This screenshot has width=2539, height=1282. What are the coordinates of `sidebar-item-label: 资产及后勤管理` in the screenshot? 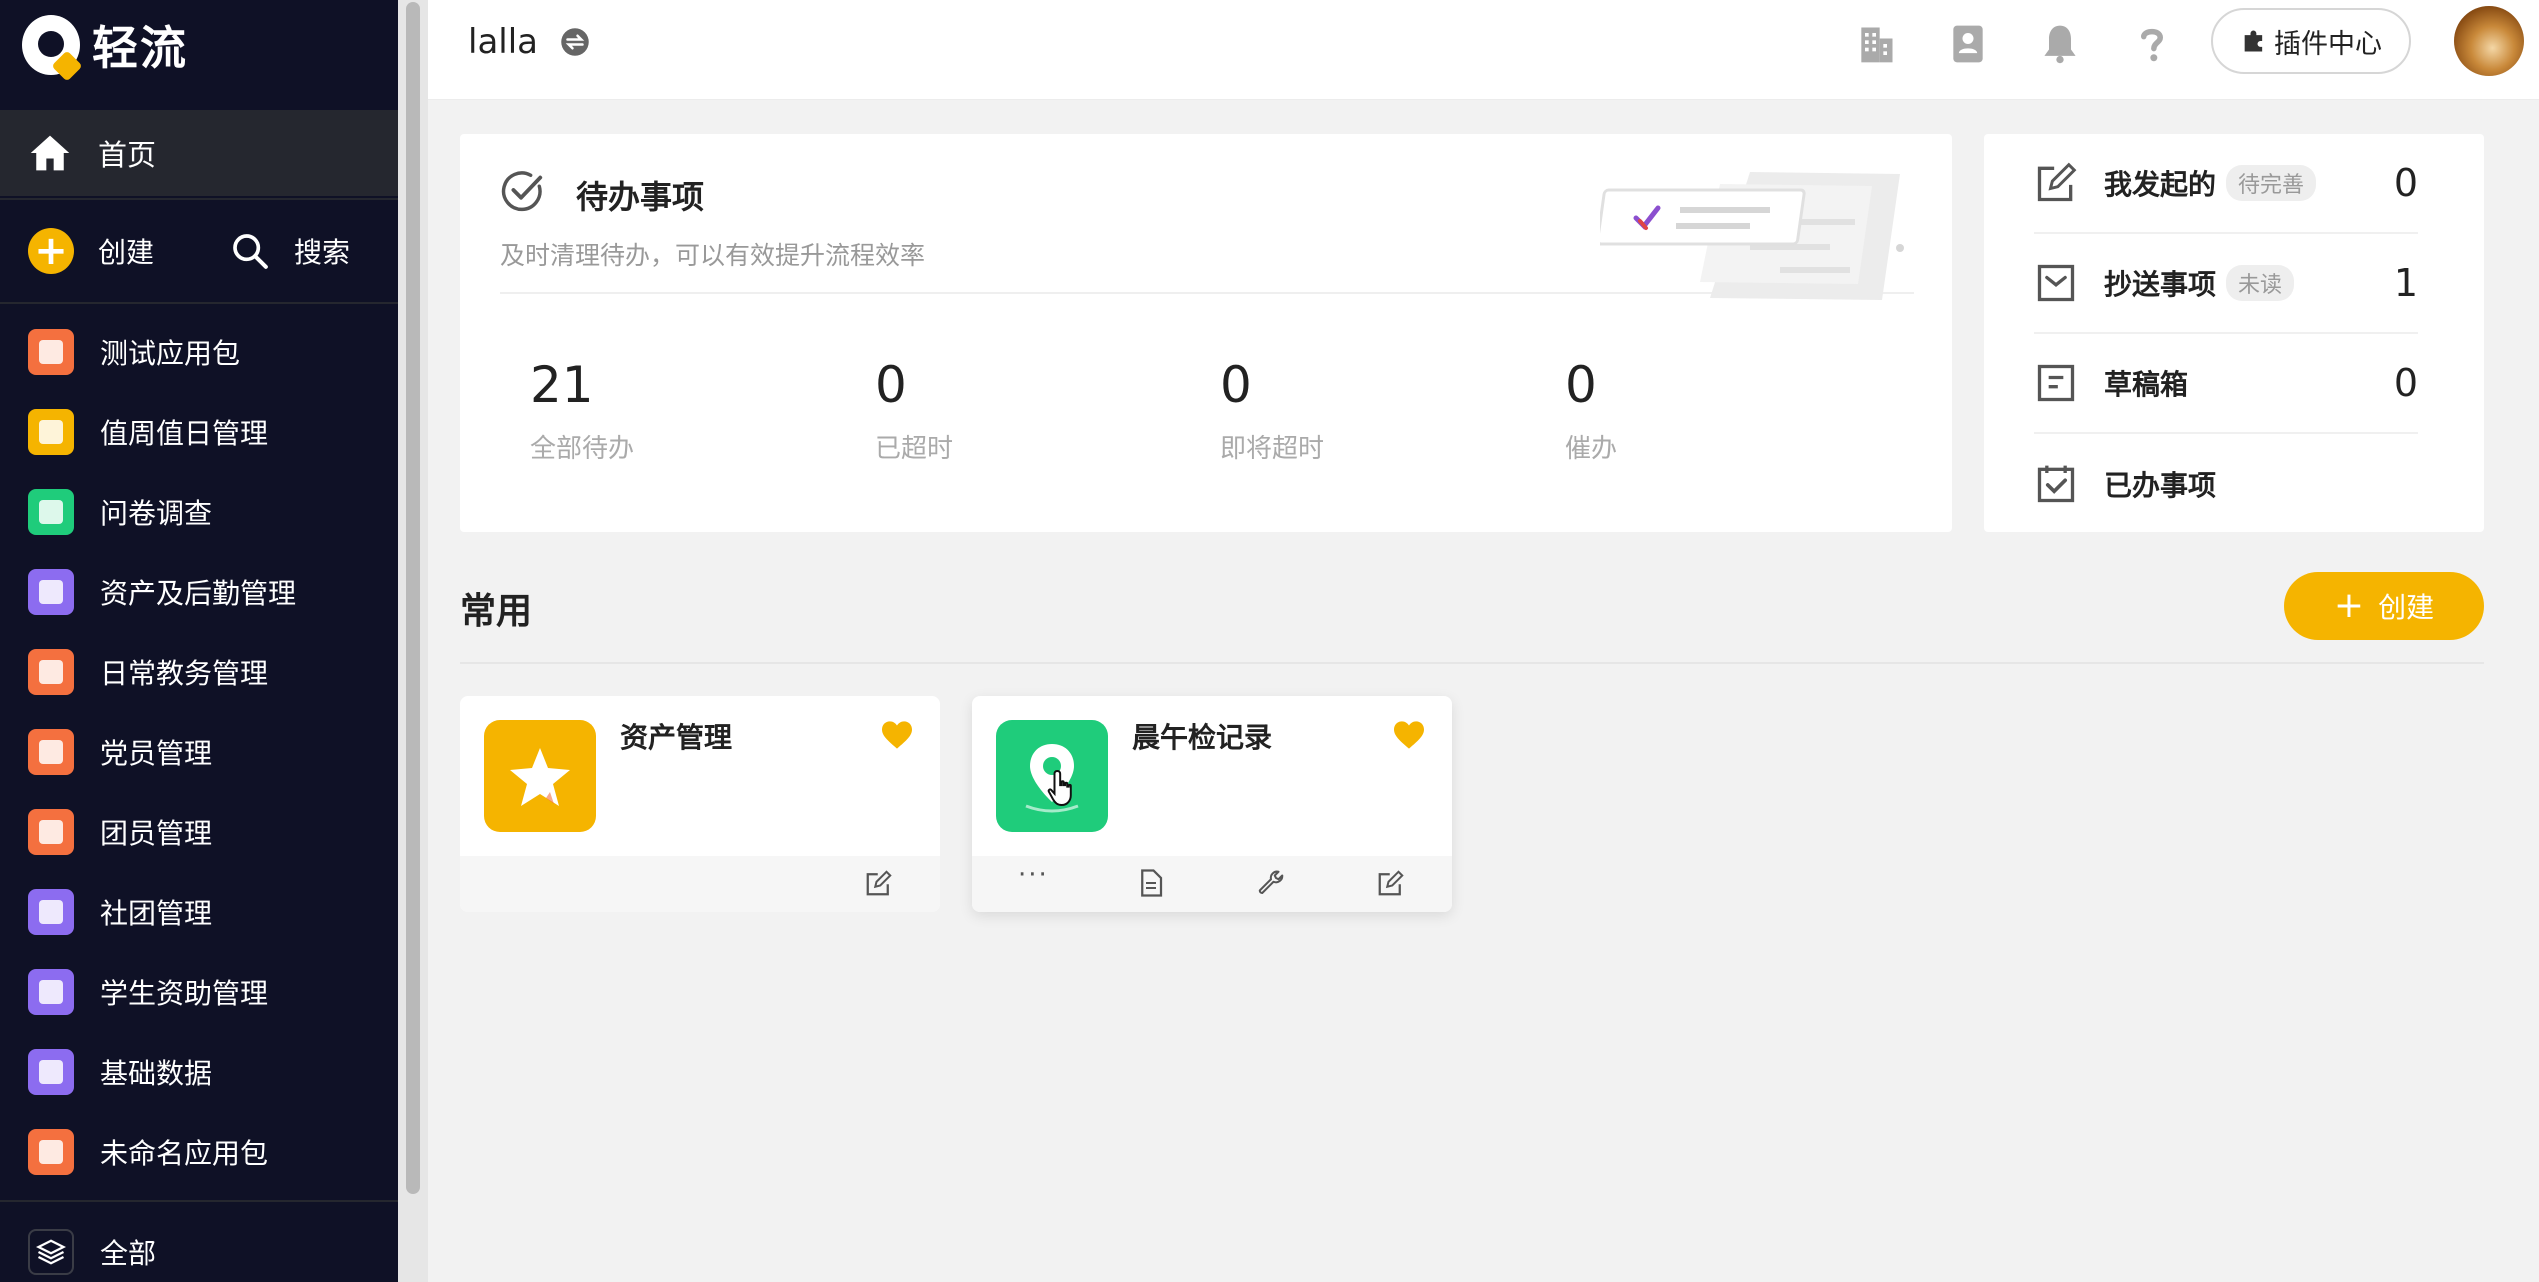 It's located at (198, 593).